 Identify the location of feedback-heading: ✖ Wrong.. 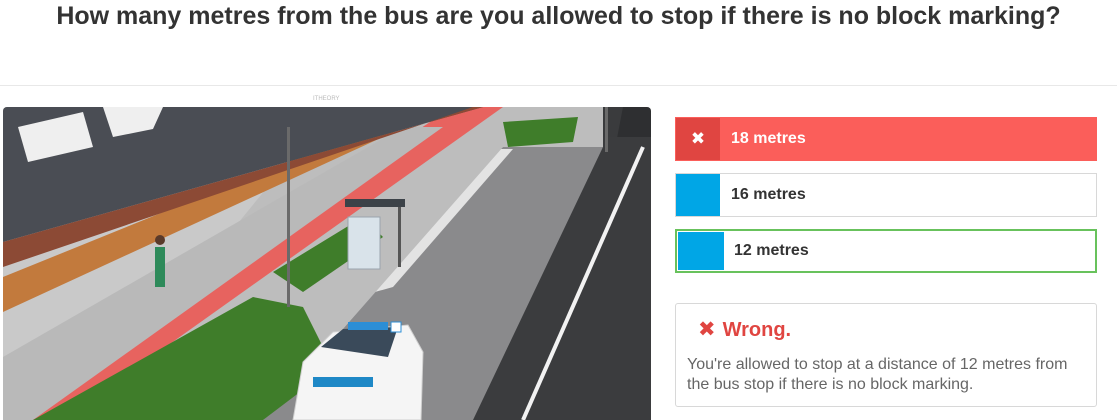
(744, 329).